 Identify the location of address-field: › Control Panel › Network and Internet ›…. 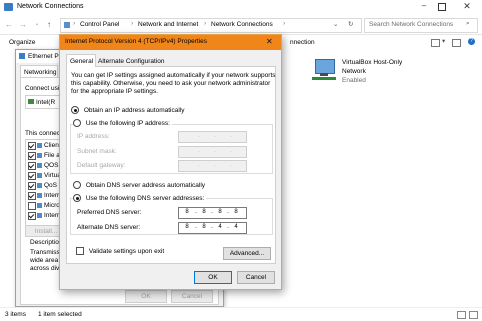
(211, 25).